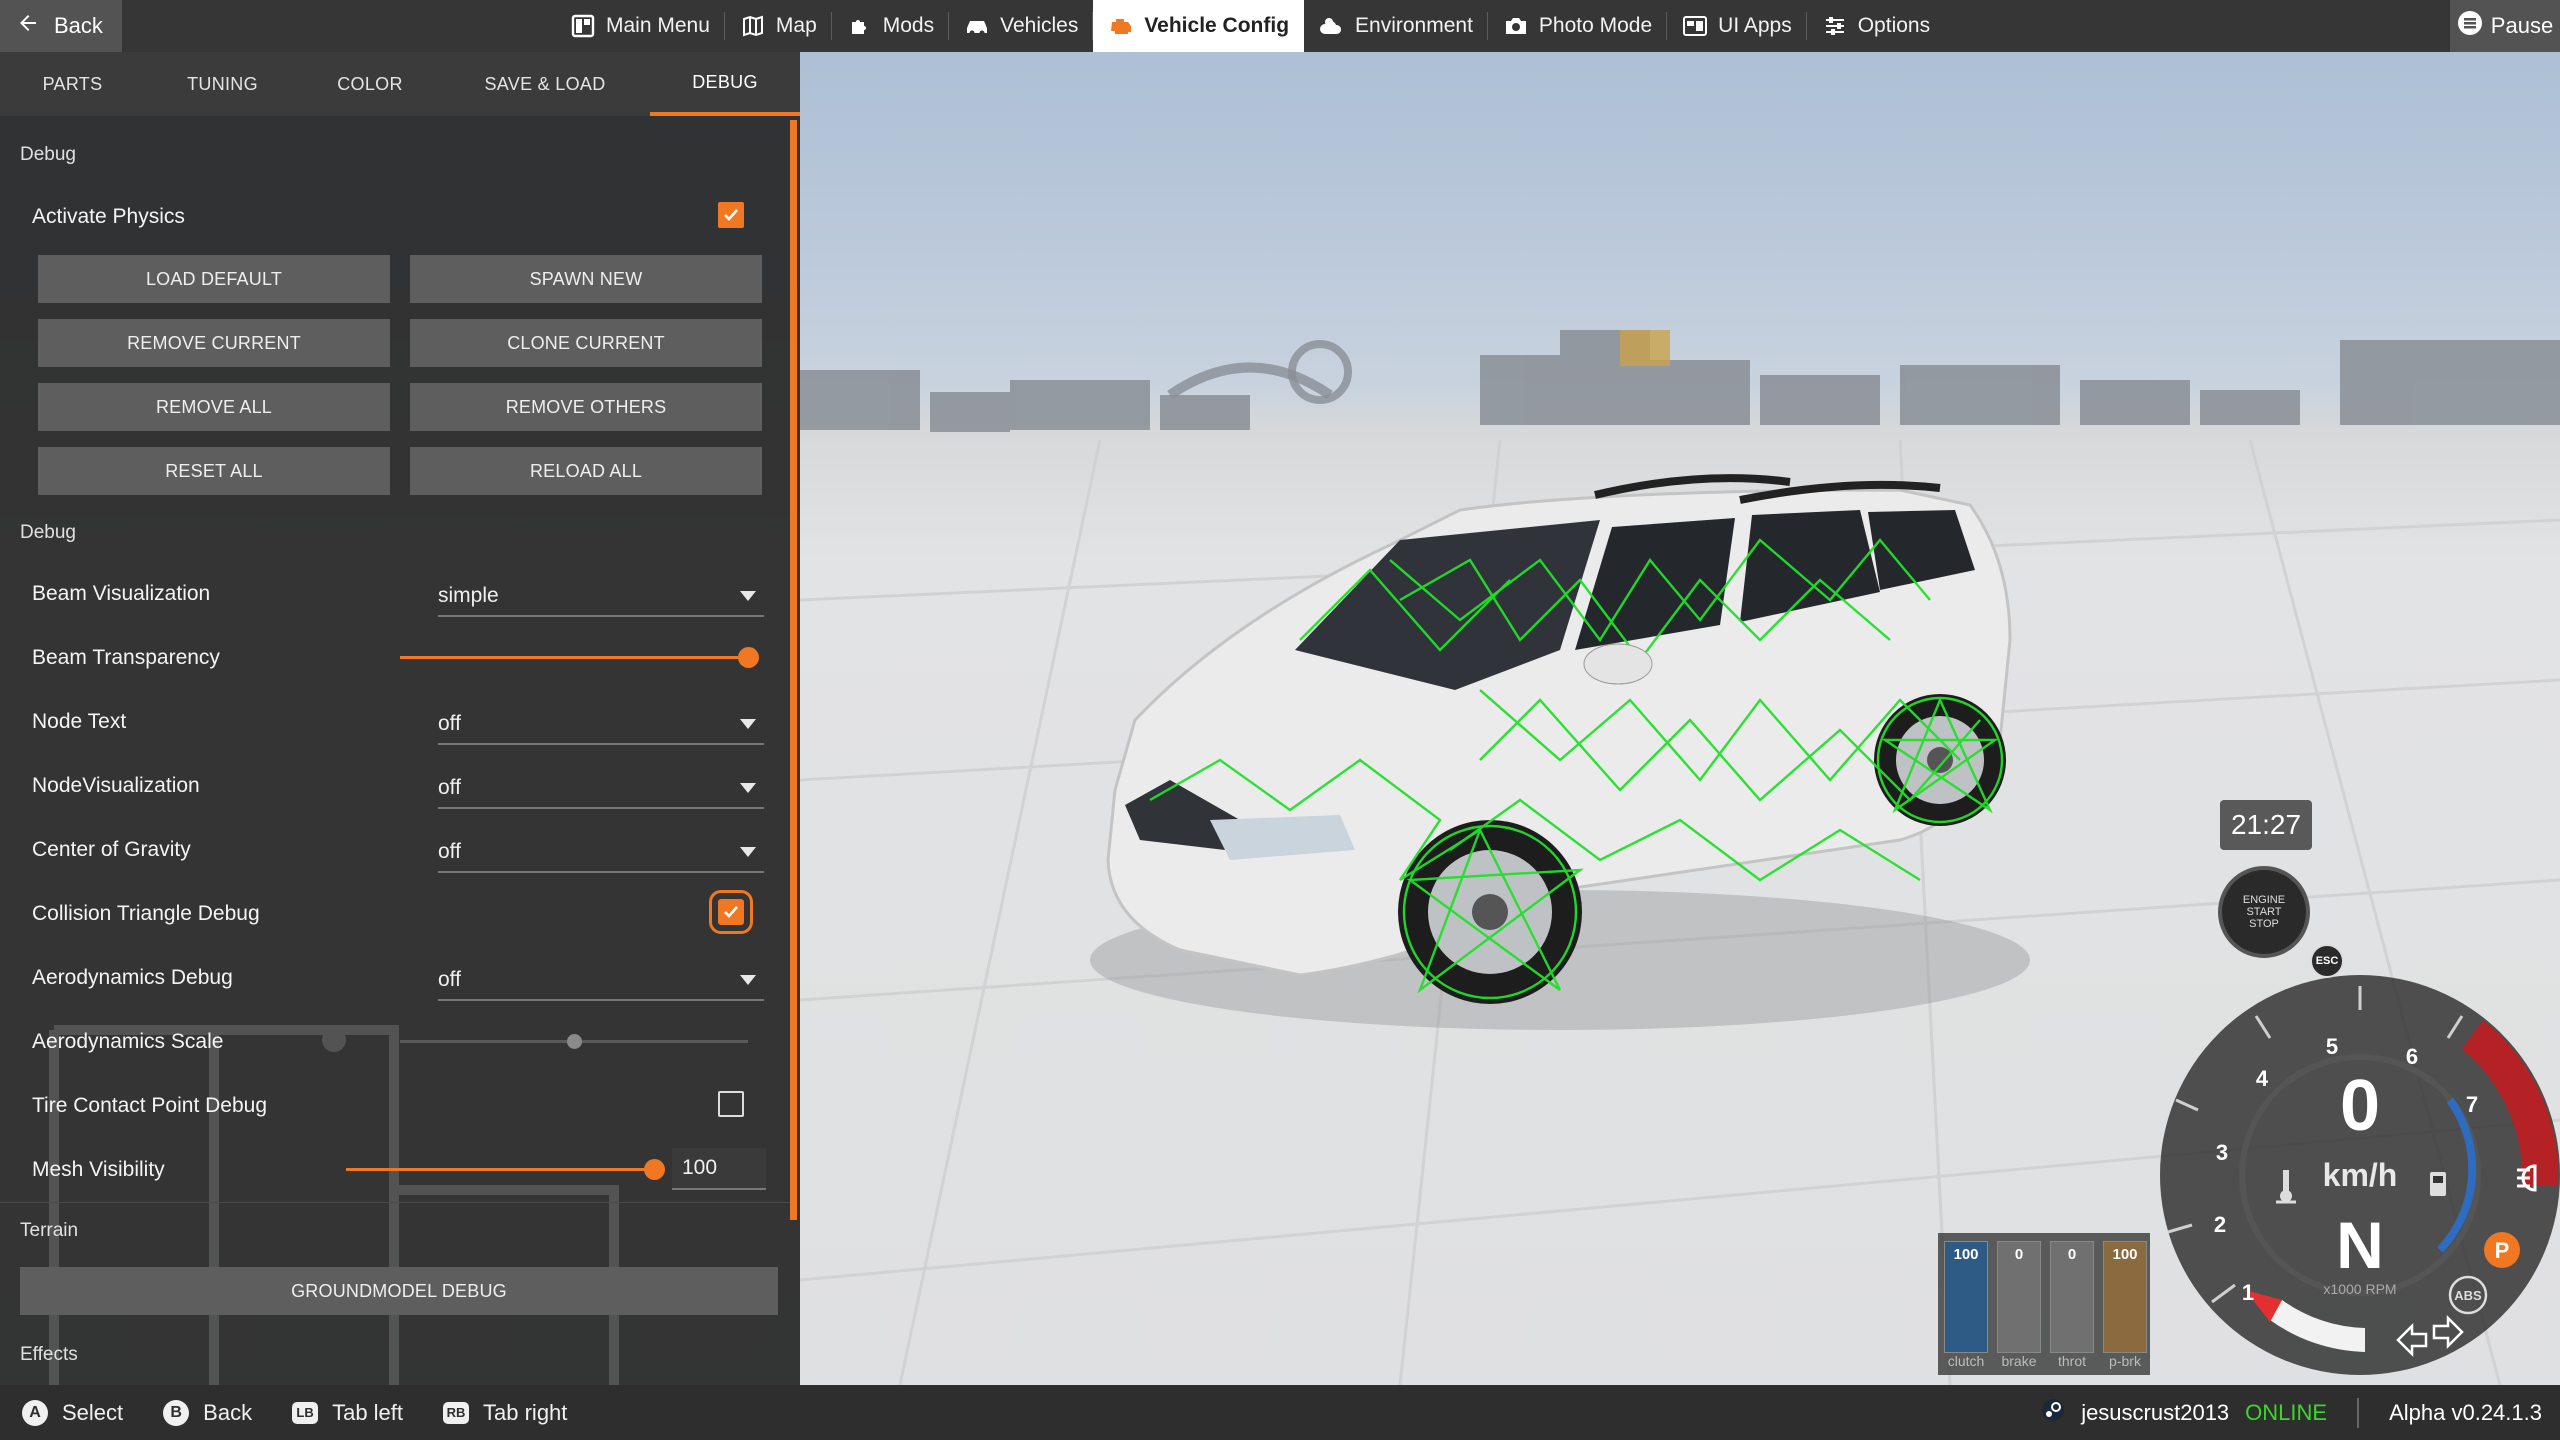 Image resolution: width=2560 pixels, height=1440 pixels. Describe the element at coordinates (72, 84) in the screenshot. I see `tab-parts: PARTS` at that location.